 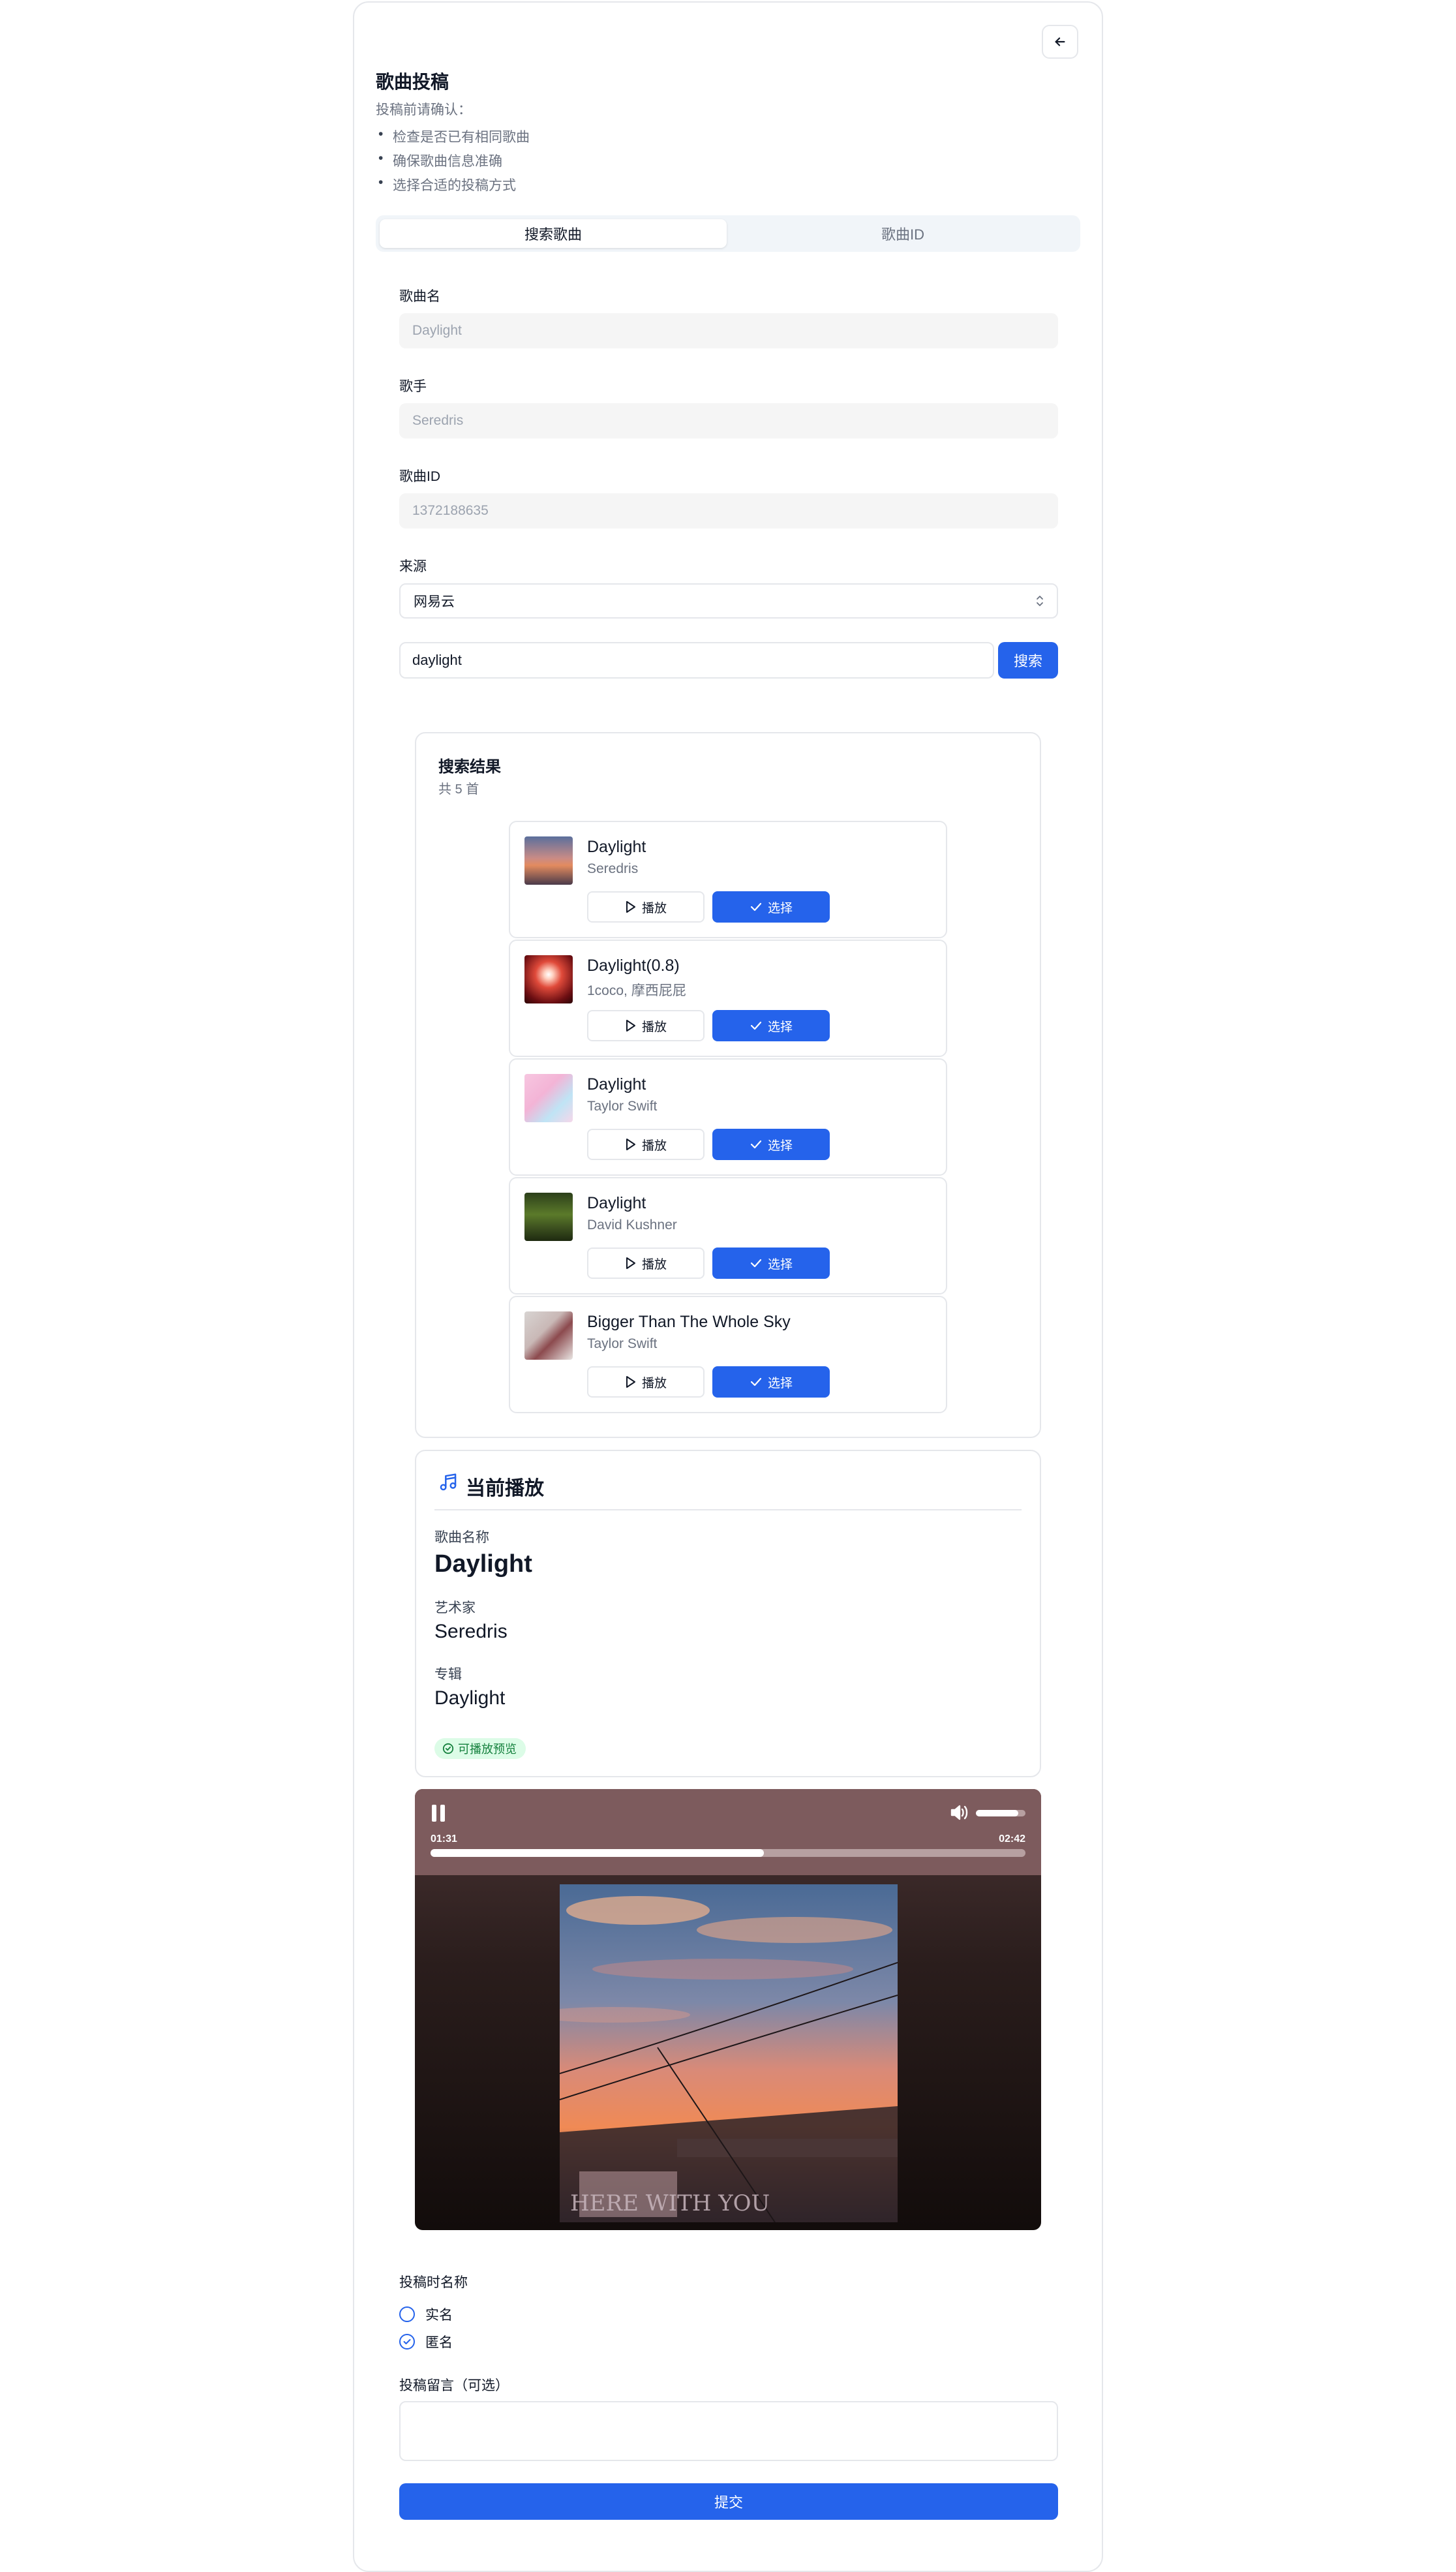 What do you see at coordinates (439, 1813) in the screenshot?
I see `pause-icon` at bounding box center [439, 1813].